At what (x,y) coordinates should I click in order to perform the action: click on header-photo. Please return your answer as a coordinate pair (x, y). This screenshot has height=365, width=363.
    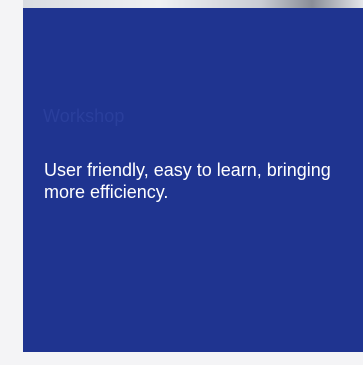
    Looking at the image, I should click on (193, 4).